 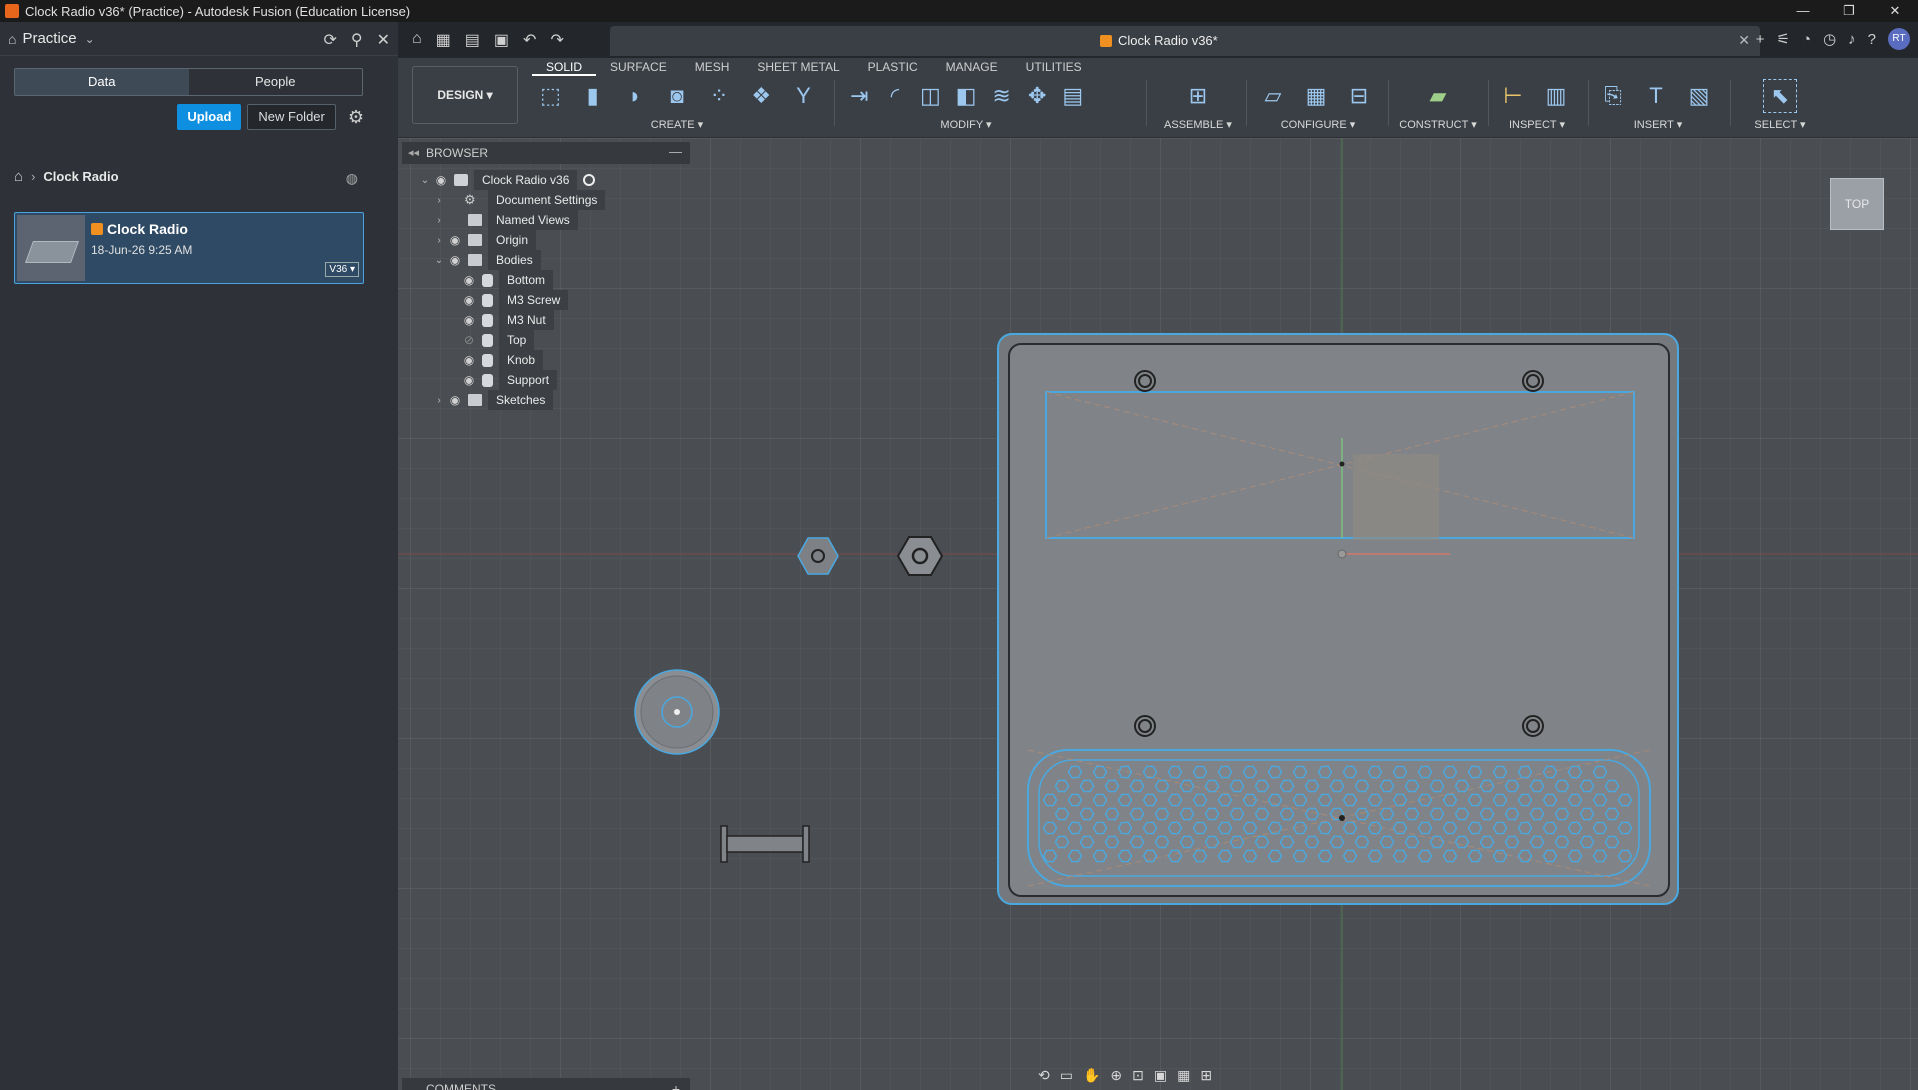 I want to click on split-face-icon: ≋, so click(x=1001, y=96).